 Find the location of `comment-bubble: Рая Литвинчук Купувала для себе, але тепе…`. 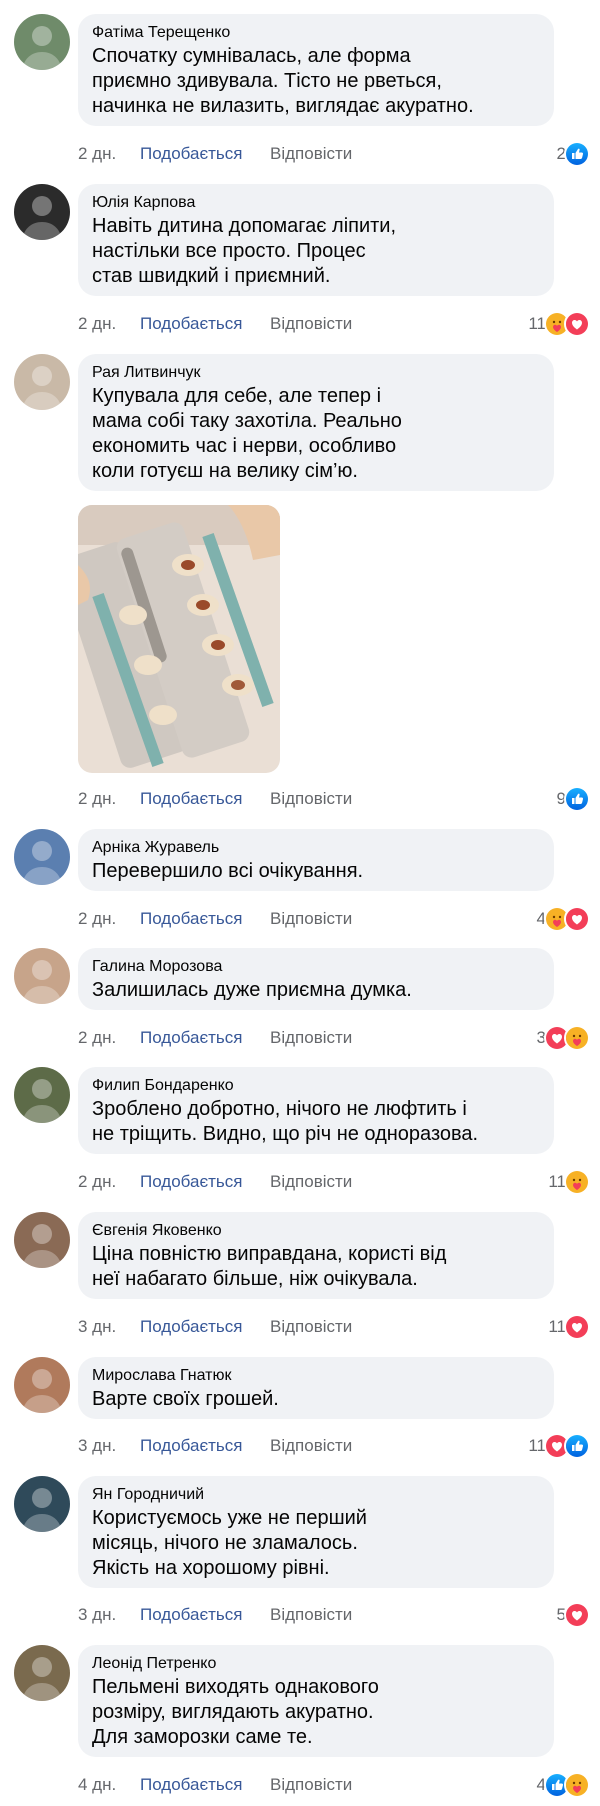

comment-bubble: Рая Литвинчук Купувала для себе, але тепе… is located at coordinates (316, 422).